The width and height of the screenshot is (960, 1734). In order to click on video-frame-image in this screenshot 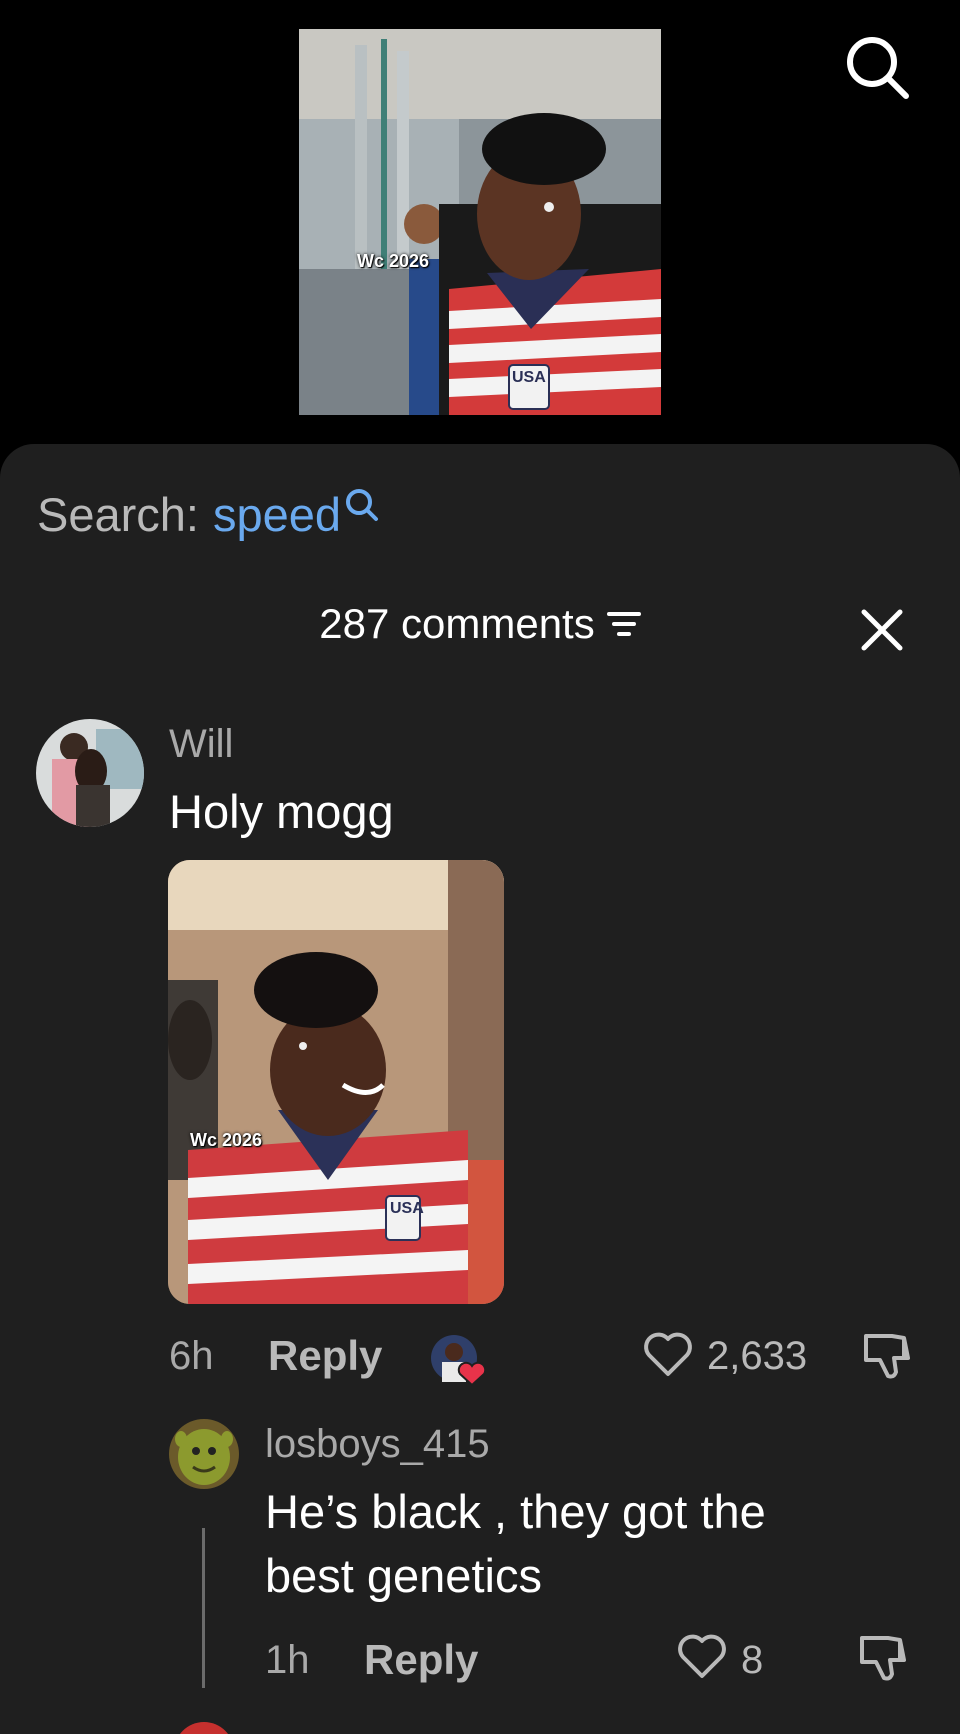, I will do `click(480, 222)`.